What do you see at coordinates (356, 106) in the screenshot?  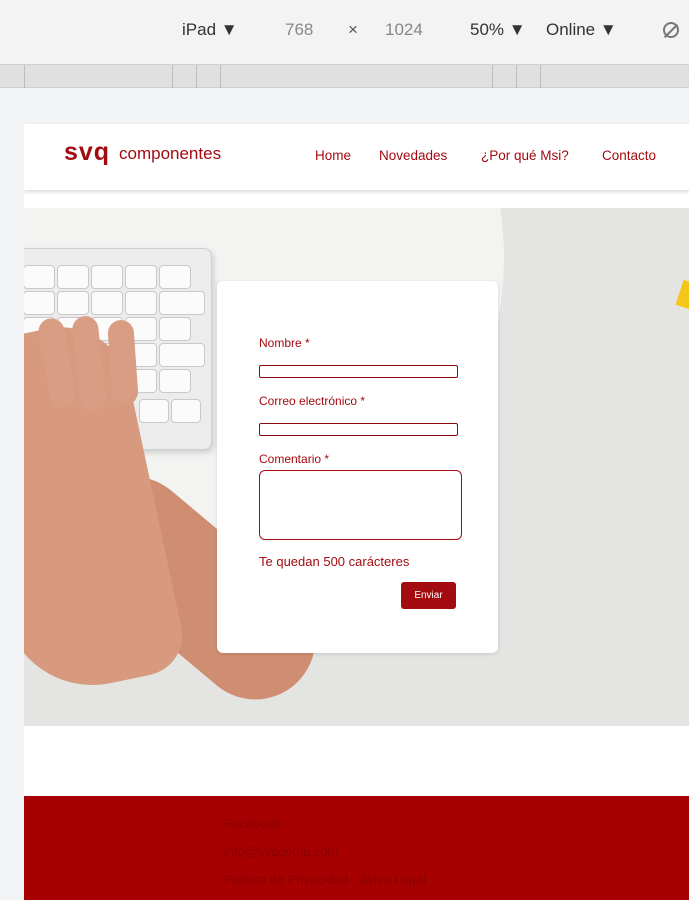 I see `page-top-gap` at bounding box center [356, 106].